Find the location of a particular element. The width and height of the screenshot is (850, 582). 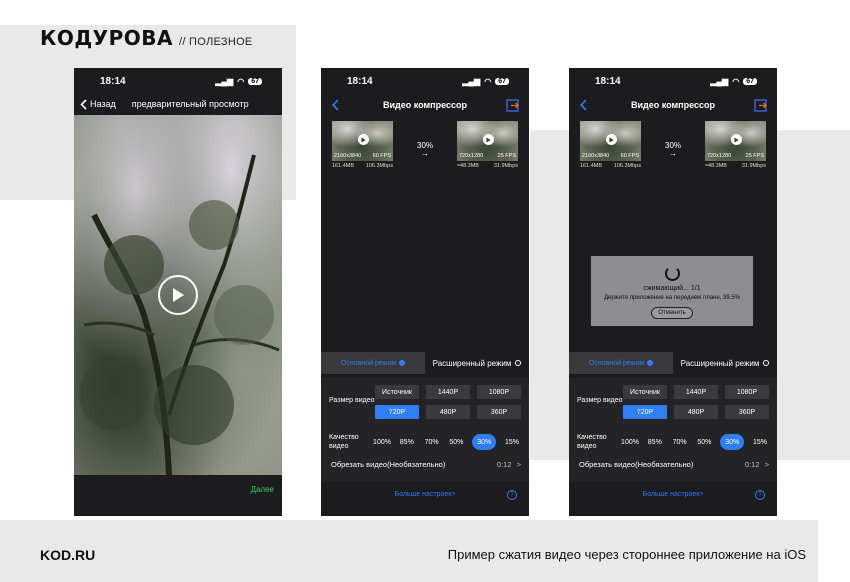

back-button: Назад is located at coordinates (98, 104).